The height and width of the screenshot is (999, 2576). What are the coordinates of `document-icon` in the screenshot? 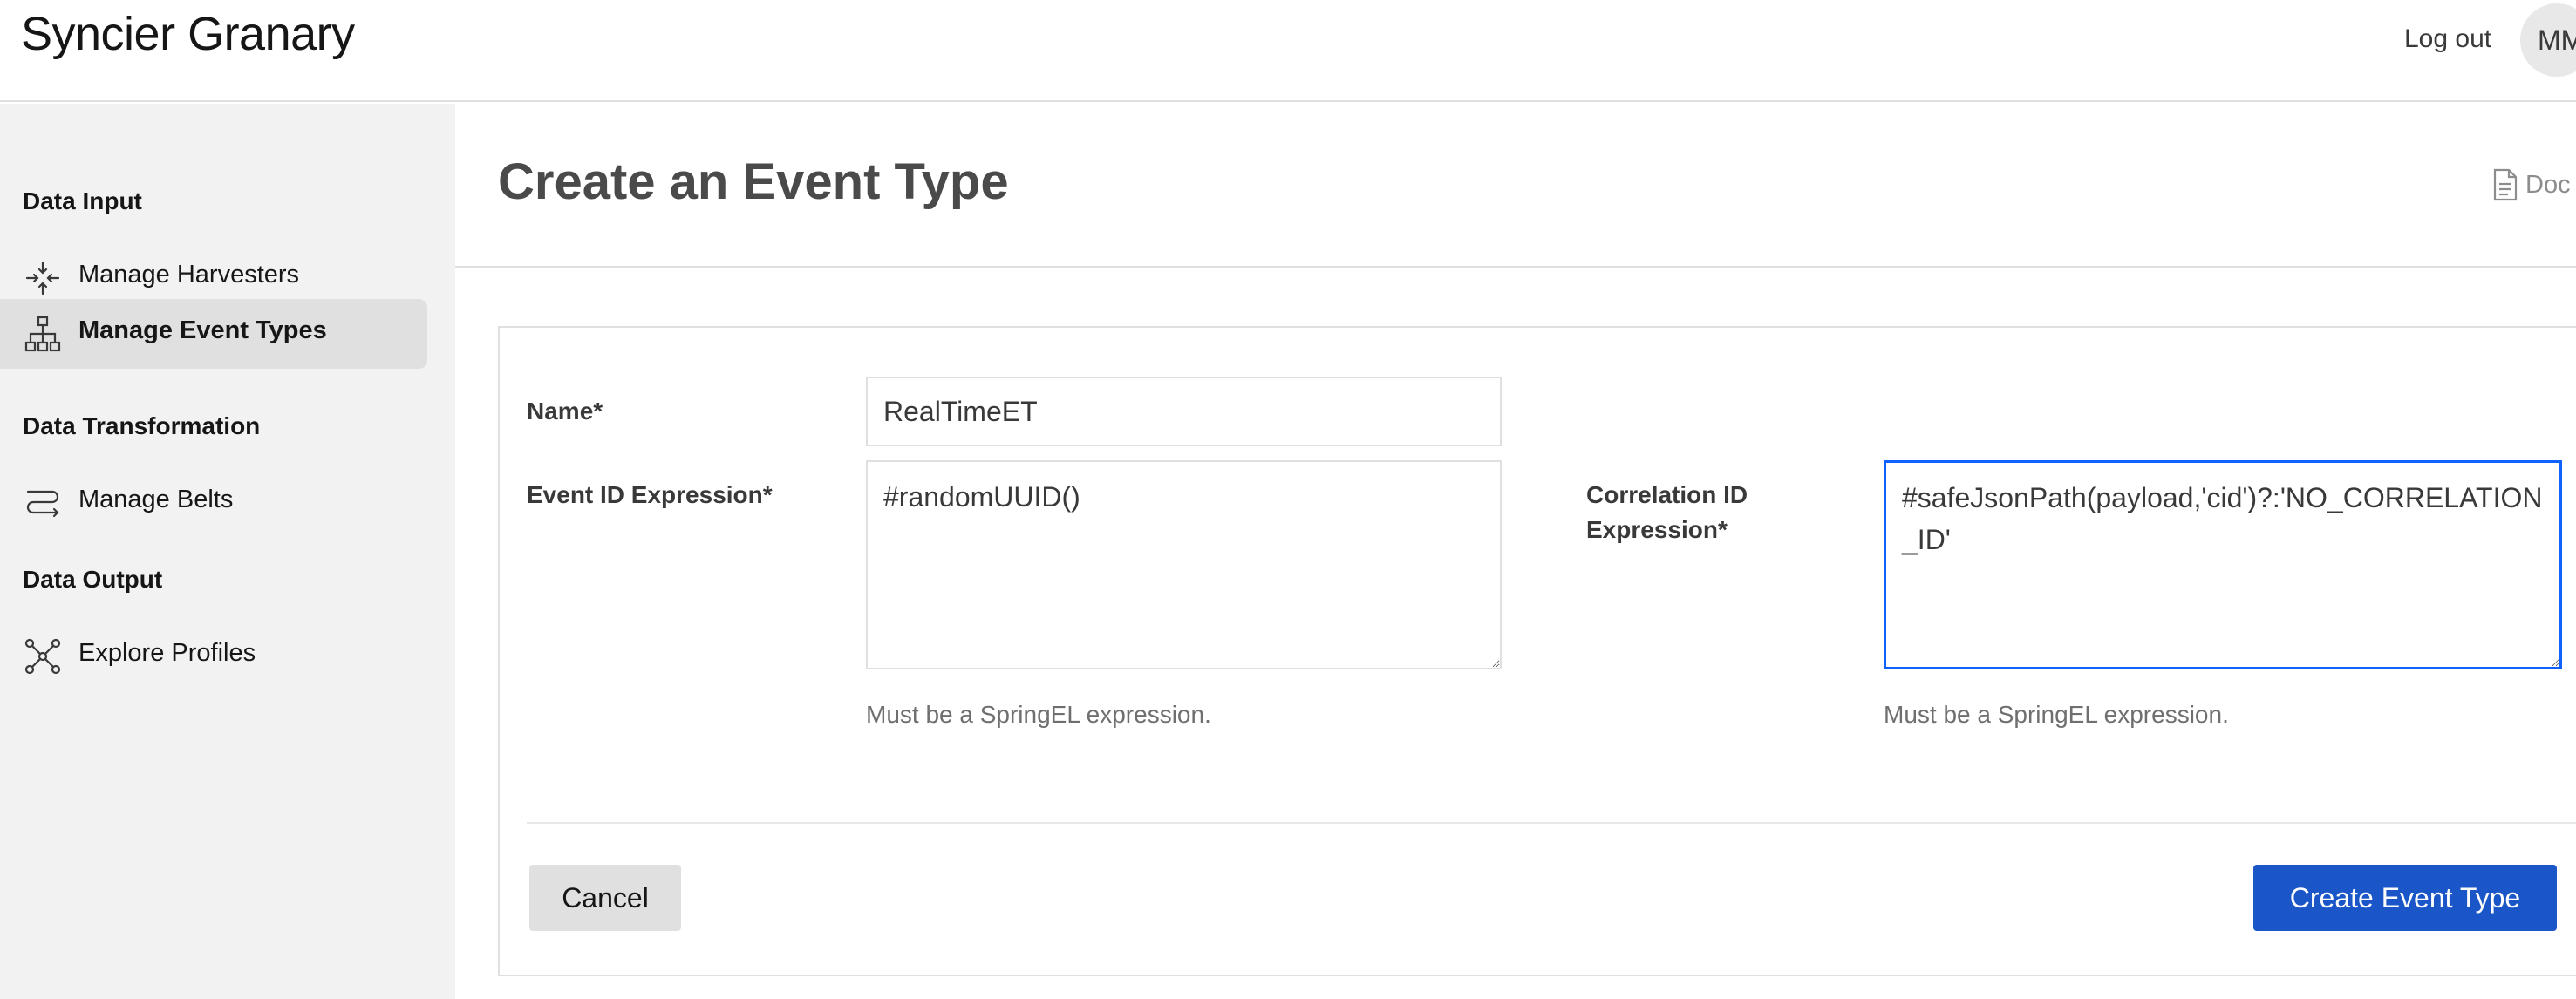 It's located at (2505, 184).